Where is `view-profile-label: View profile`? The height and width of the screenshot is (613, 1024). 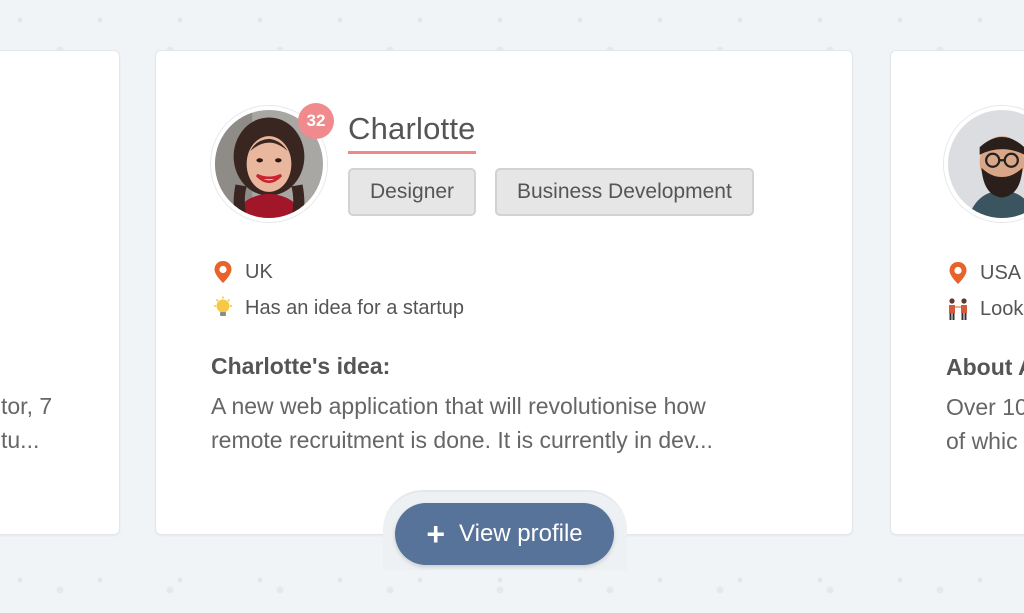
view-profile-label: View profile is located at coordinates (521, 533).